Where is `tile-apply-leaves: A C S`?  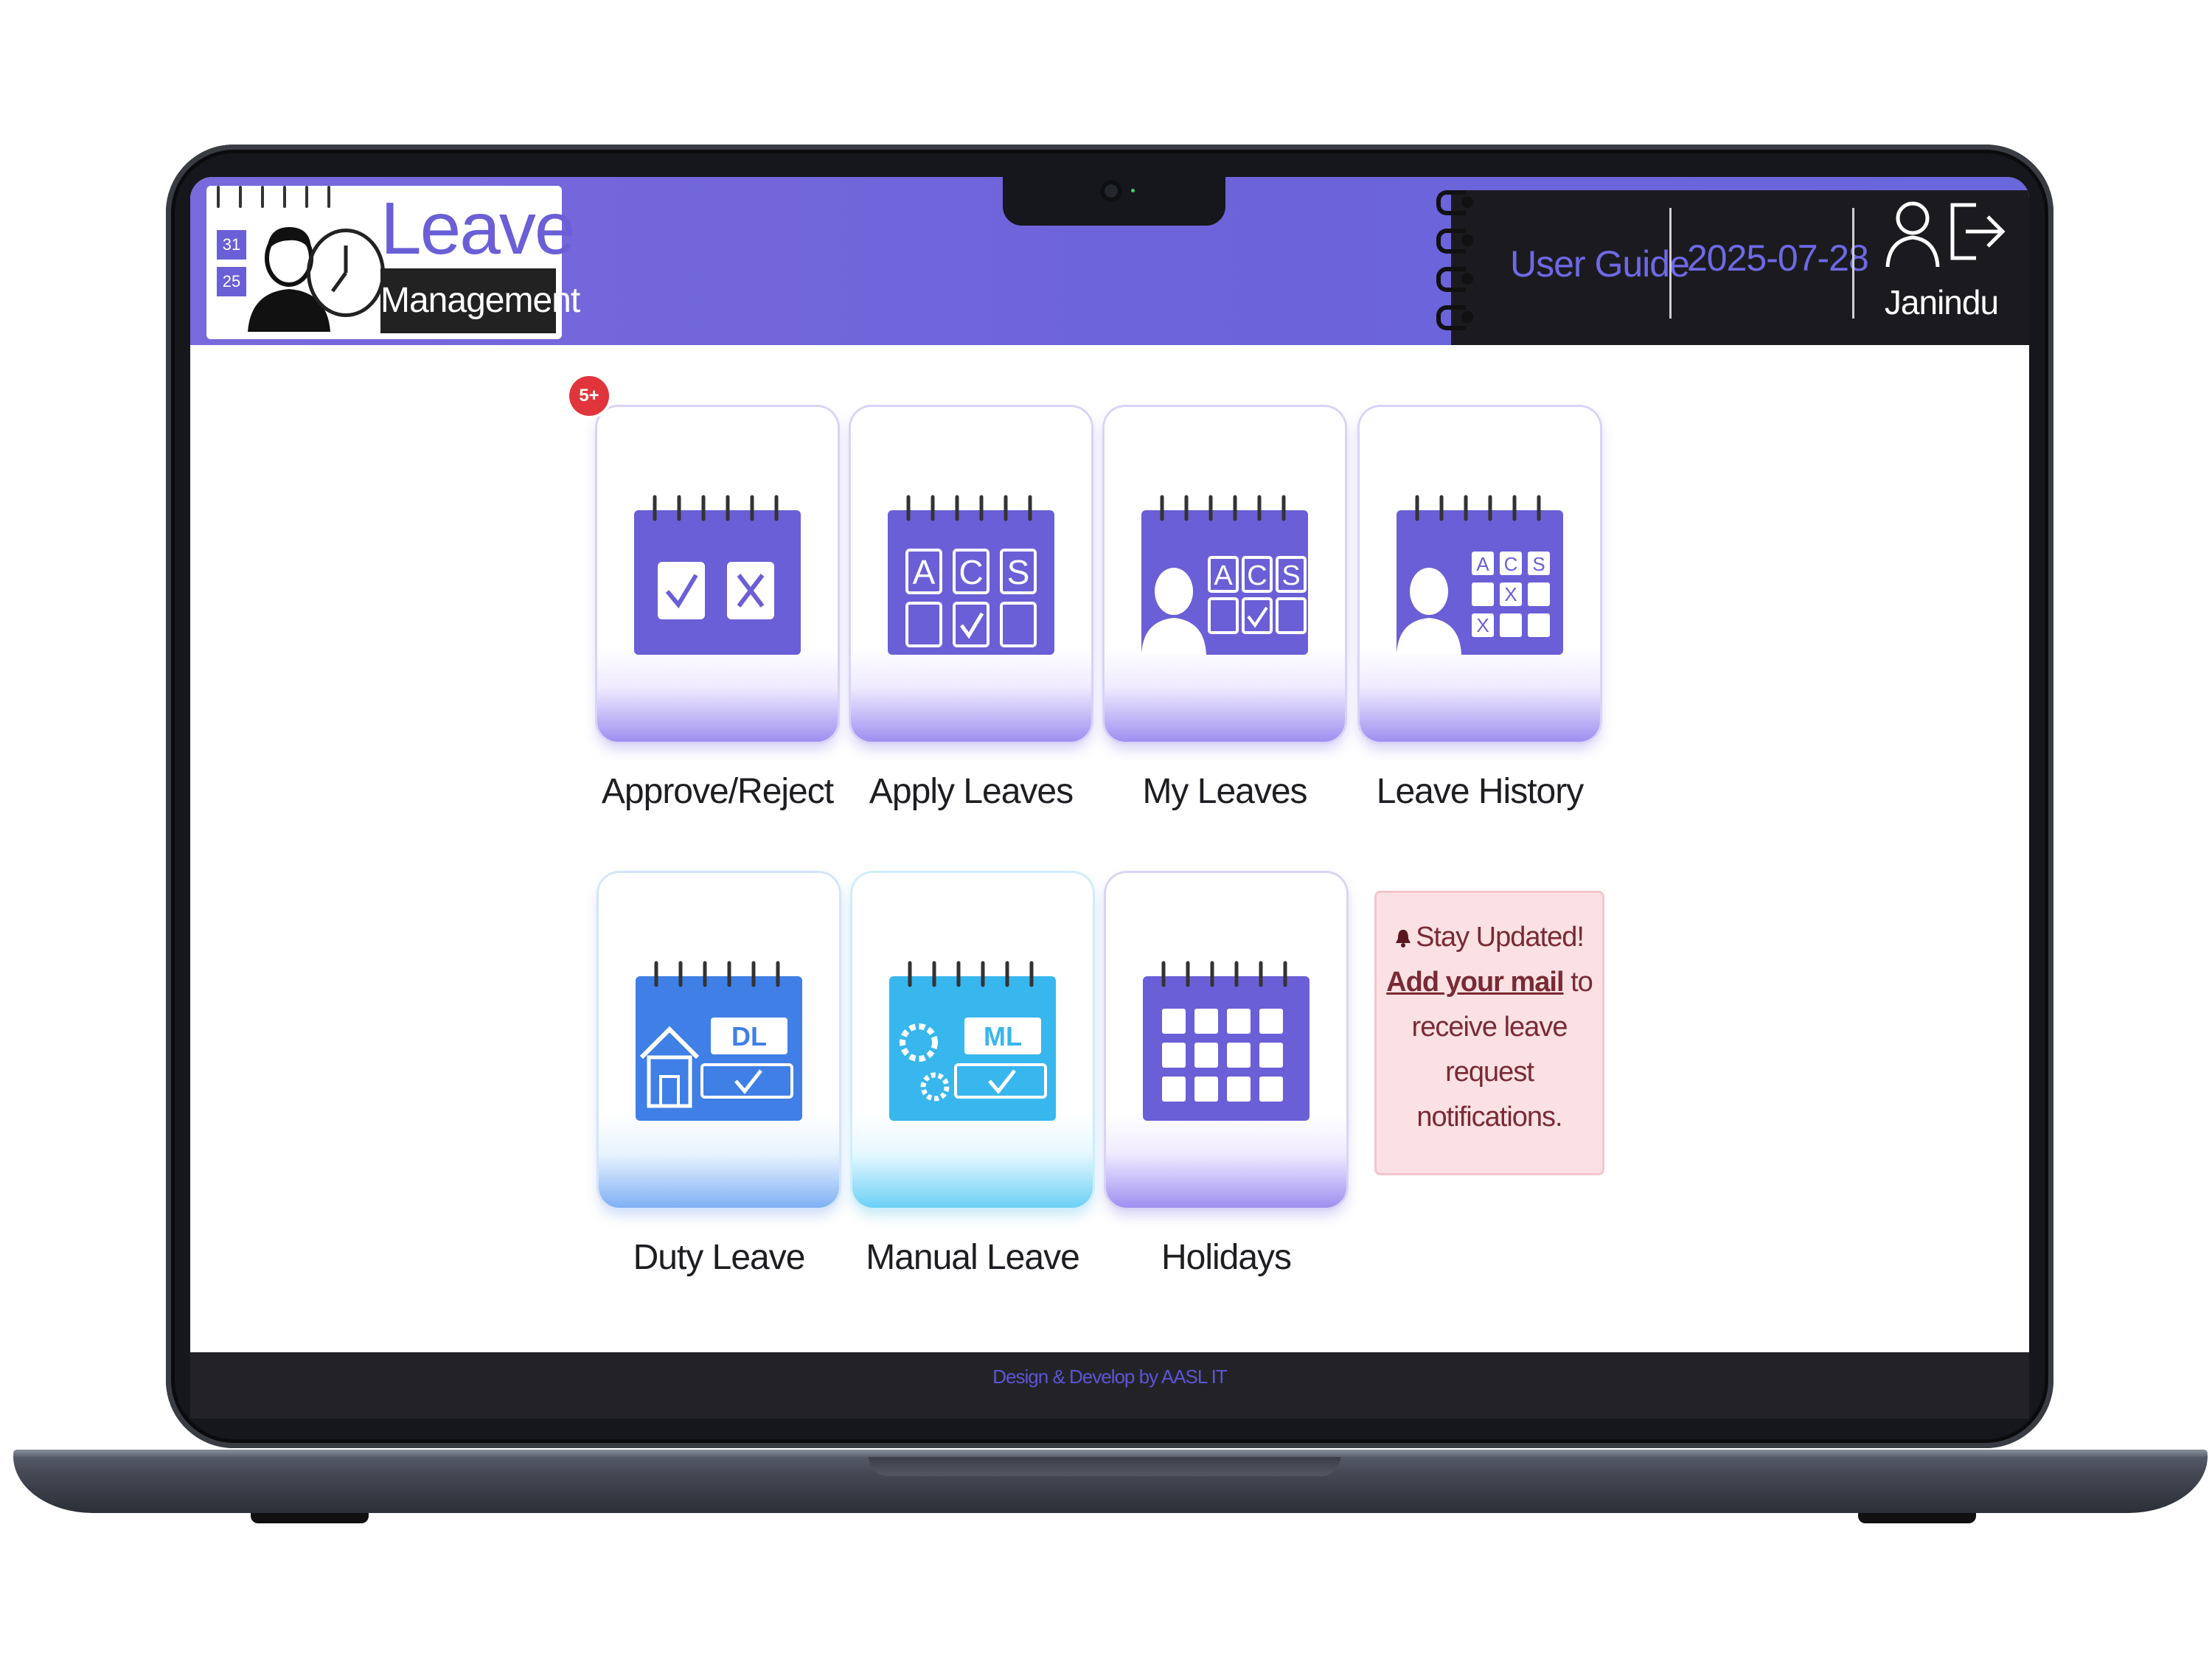
tile-apply-leaves: A C S is located at coordinates (971, 574).